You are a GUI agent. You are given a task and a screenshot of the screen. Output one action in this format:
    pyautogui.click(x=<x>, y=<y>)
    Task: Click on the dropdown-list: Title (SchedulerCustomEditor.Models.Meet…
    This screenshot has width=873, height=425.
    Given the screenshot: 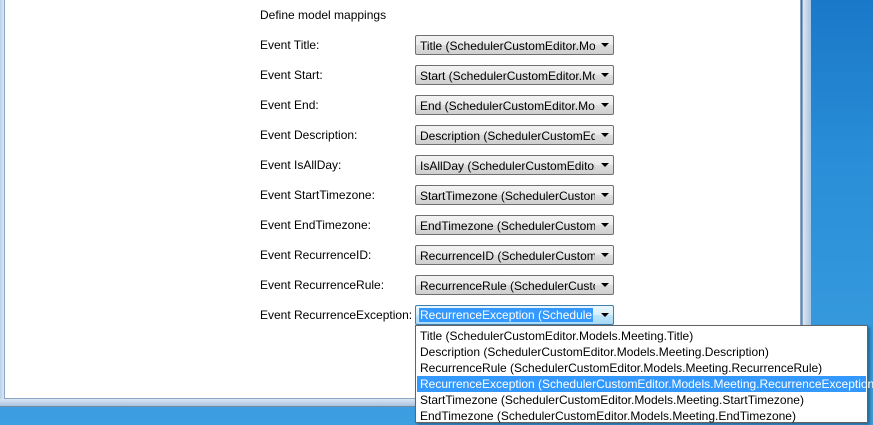 What is the action you would take?
    pyautogui.click(x=644, y=374)
    